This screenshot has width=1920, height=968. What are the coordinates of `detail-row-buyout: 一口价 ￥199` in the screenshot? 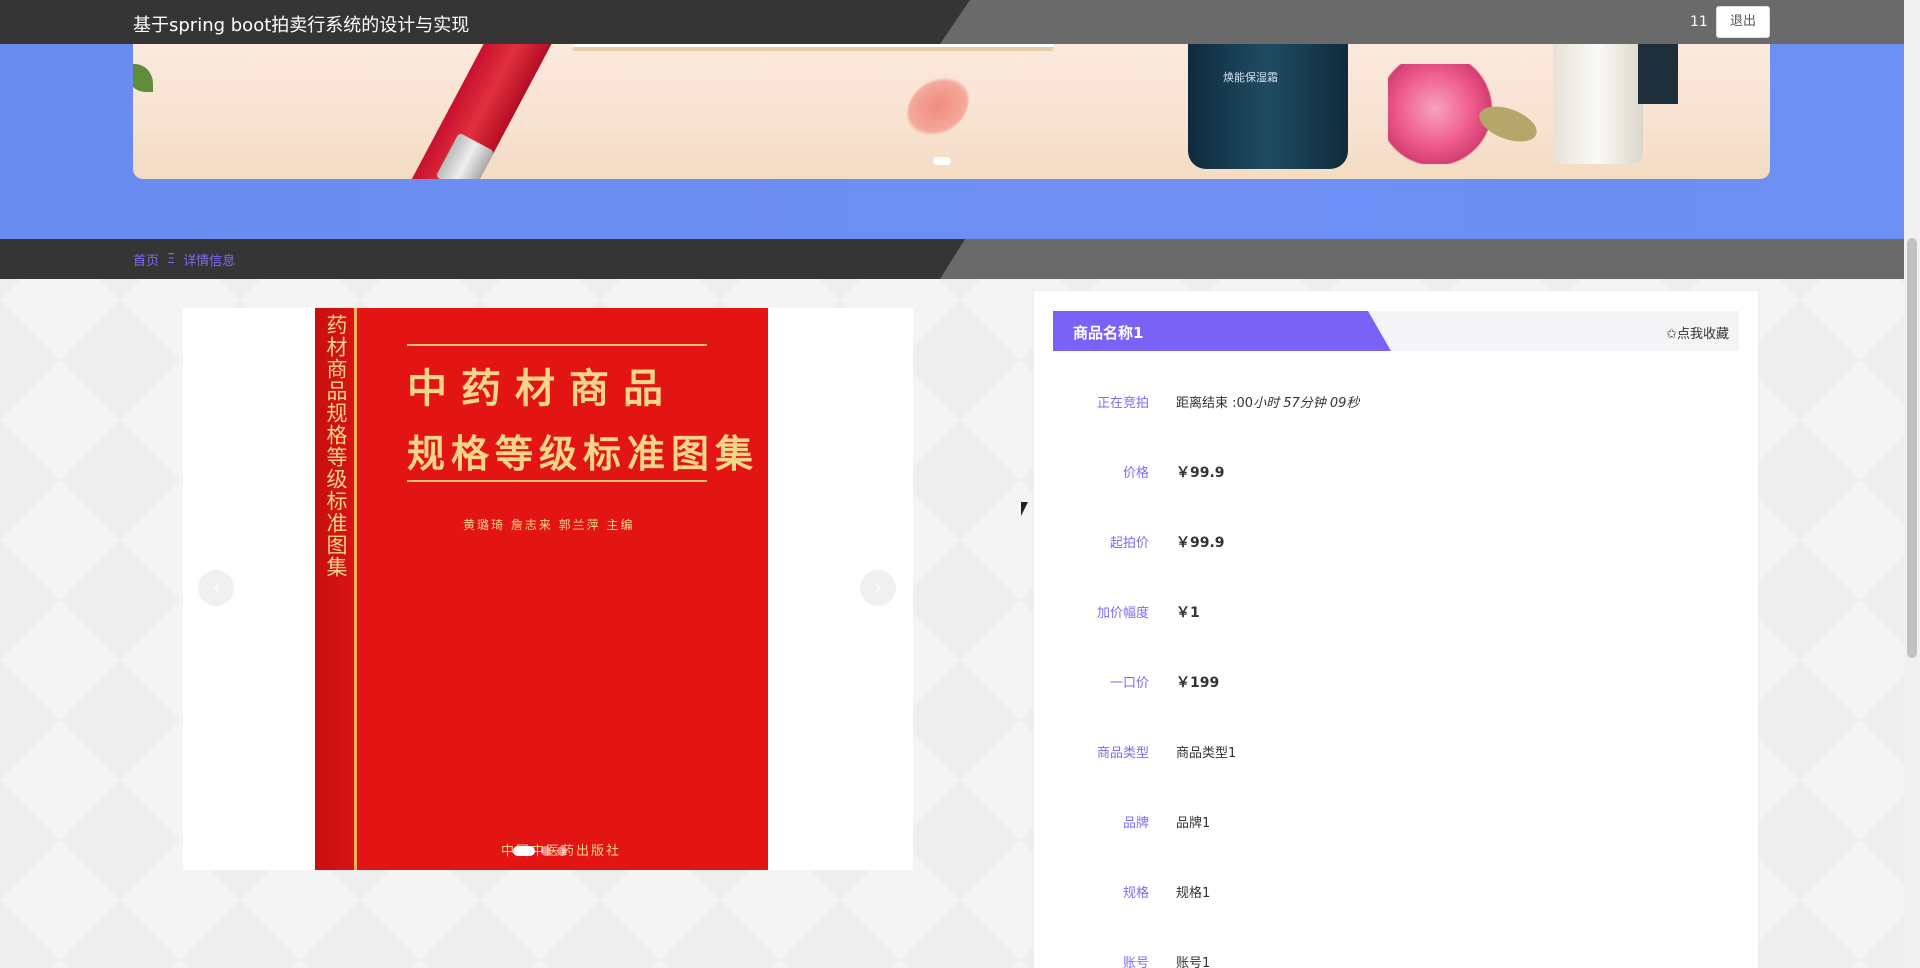 It's located at (1396, 684).